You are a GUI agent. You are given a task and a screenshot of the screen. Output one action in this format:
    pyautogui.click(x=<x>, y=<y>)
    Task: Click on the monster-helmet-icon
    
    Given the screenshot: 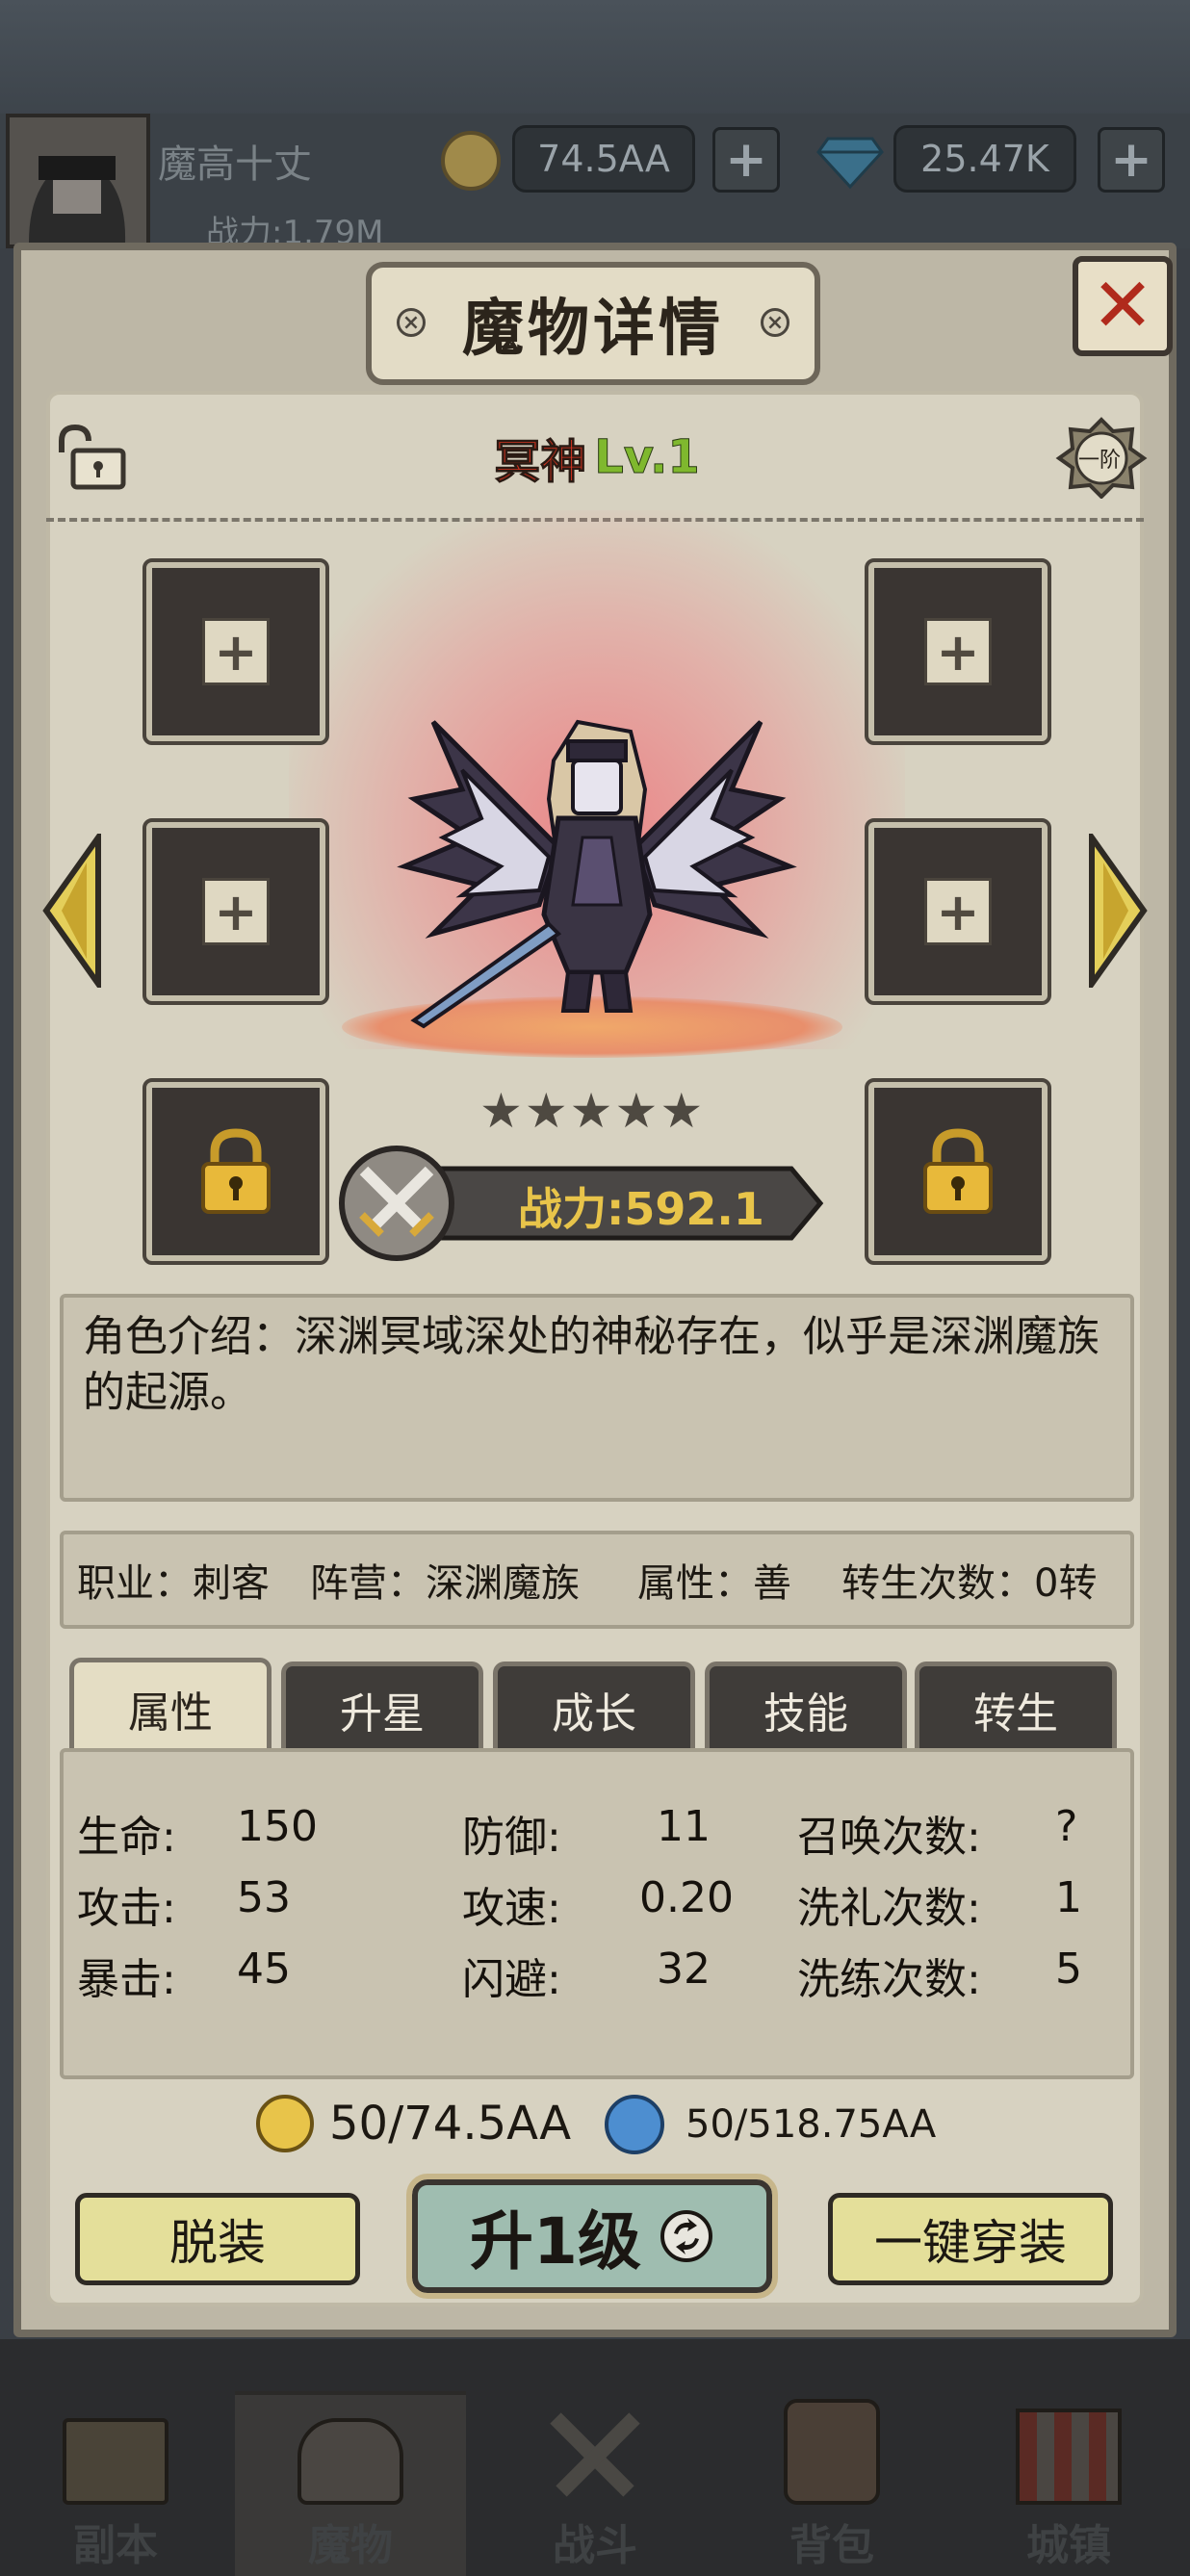 What is the action you would take?
    pyautogui.click(x=351, y=2461)
    